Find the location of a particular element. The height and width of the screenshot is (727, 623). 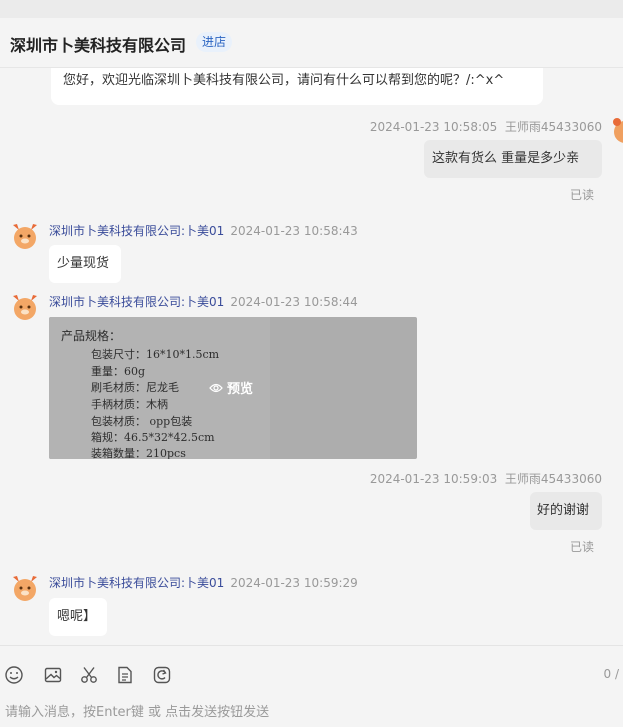

message-time: 2024-01-23 10:58:43 is located at coordinates (294, 231).